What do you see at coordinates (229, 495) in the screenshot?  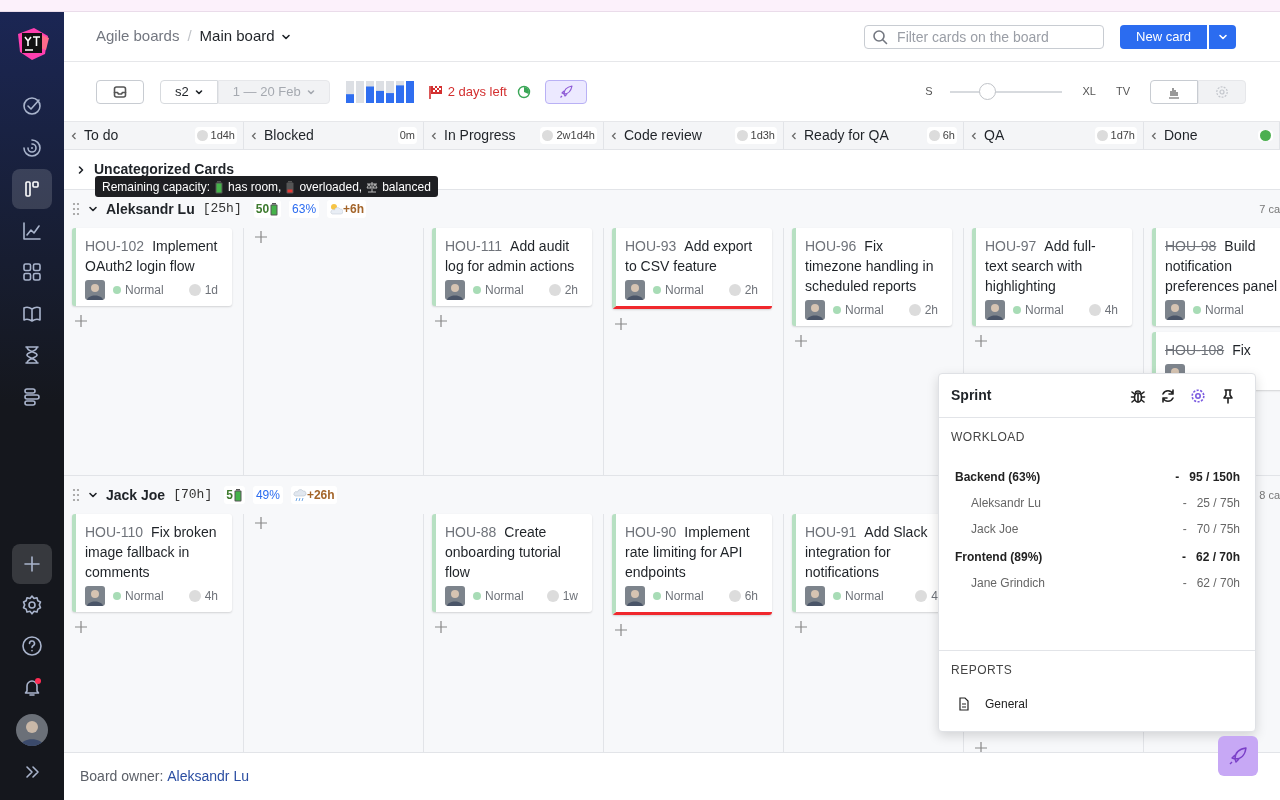 I see `capacity-text: 5` at bounding box center [229, 495].